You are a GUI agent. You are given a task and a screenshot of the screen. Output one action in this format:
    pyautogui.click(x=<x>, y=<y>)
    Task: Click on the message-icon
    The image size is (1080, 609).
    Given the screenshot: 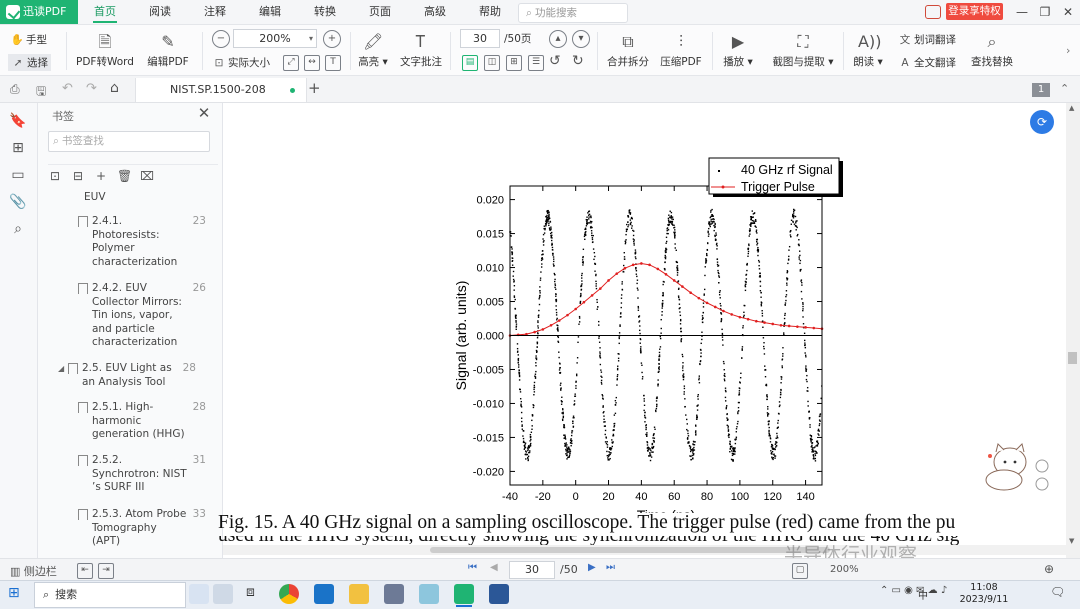 What is the action you would take?
    pyautogui.click(x=933, y=12)
    